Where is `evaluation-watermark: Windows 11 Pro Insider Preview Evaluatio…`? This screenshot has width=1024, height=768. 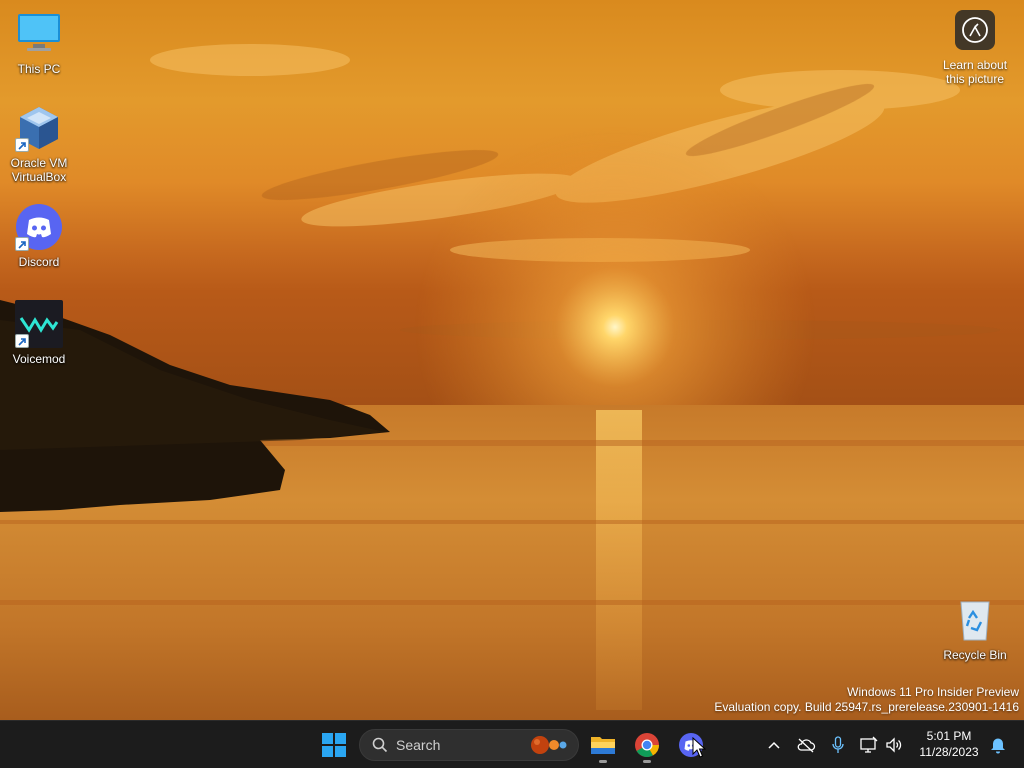 evaluation-watermark: Windows 11 Pro Insider Preview Evaluatio… is located at coordinates (866, 700).